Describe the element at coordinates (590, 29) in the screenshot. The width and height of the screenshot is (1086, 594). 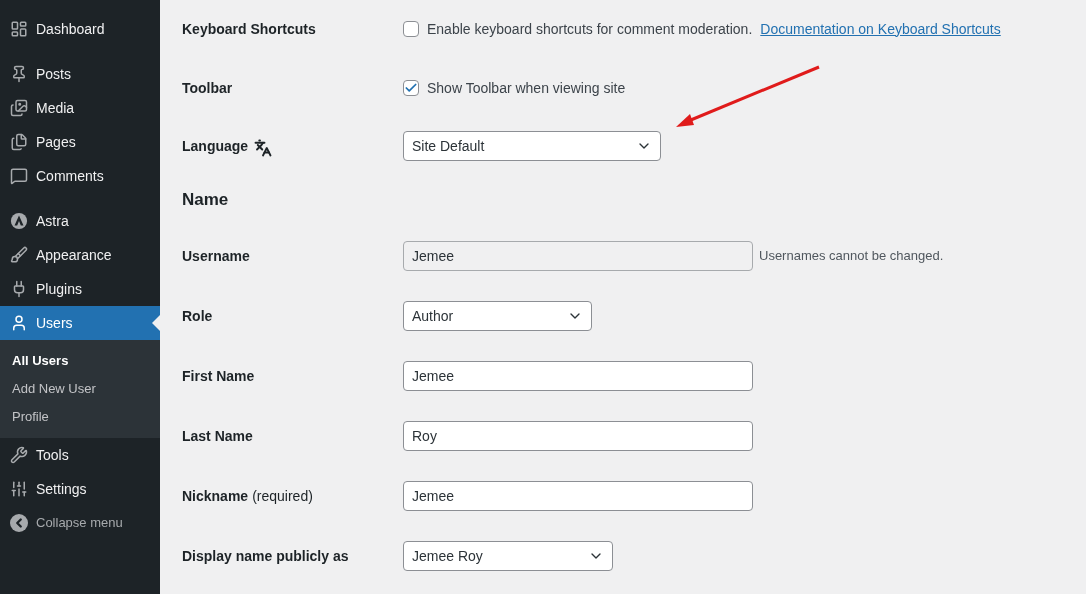
I see `checkbox-label: Enable keyboard shortcuts for comment moderation.` at that location.